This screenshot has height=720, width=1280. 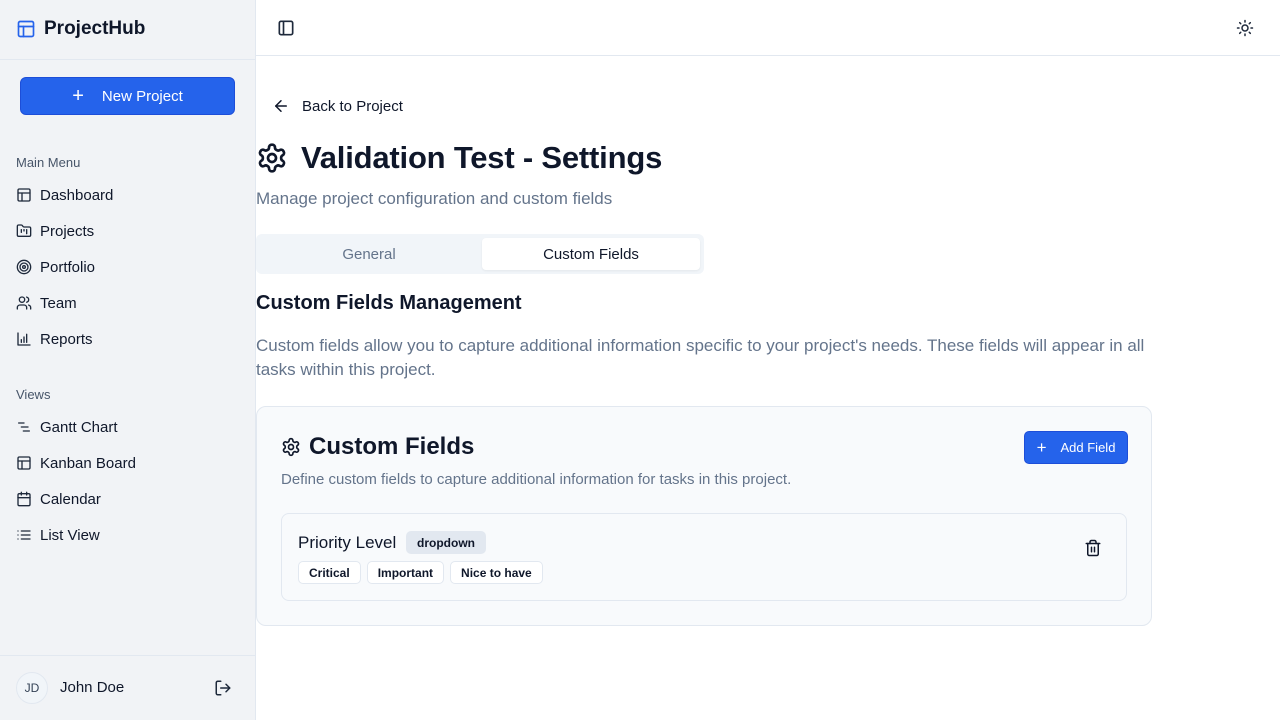 I want to click on sidebar-item-kanban: Kanban Board, so click(x=128, y=463).